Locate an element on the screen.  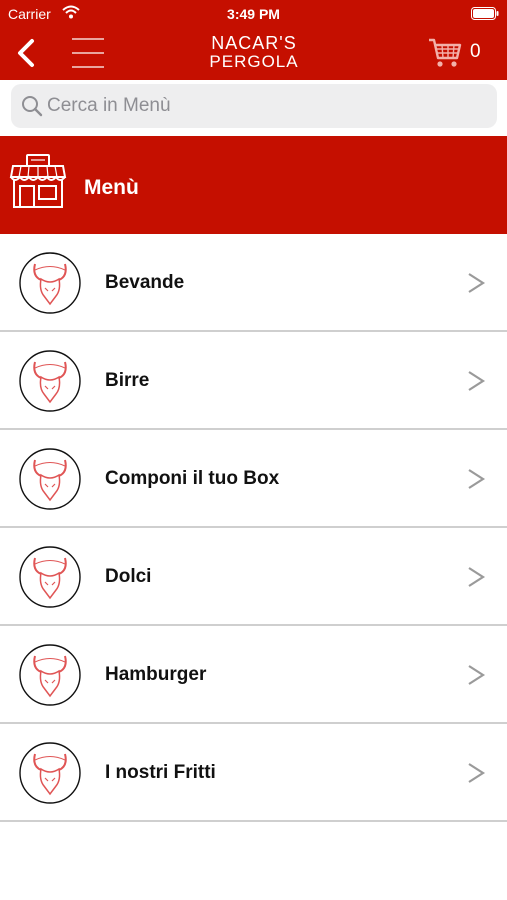
nav-bar: NACAR'S PERGOLA 0 is located at coordinates (253, 54).